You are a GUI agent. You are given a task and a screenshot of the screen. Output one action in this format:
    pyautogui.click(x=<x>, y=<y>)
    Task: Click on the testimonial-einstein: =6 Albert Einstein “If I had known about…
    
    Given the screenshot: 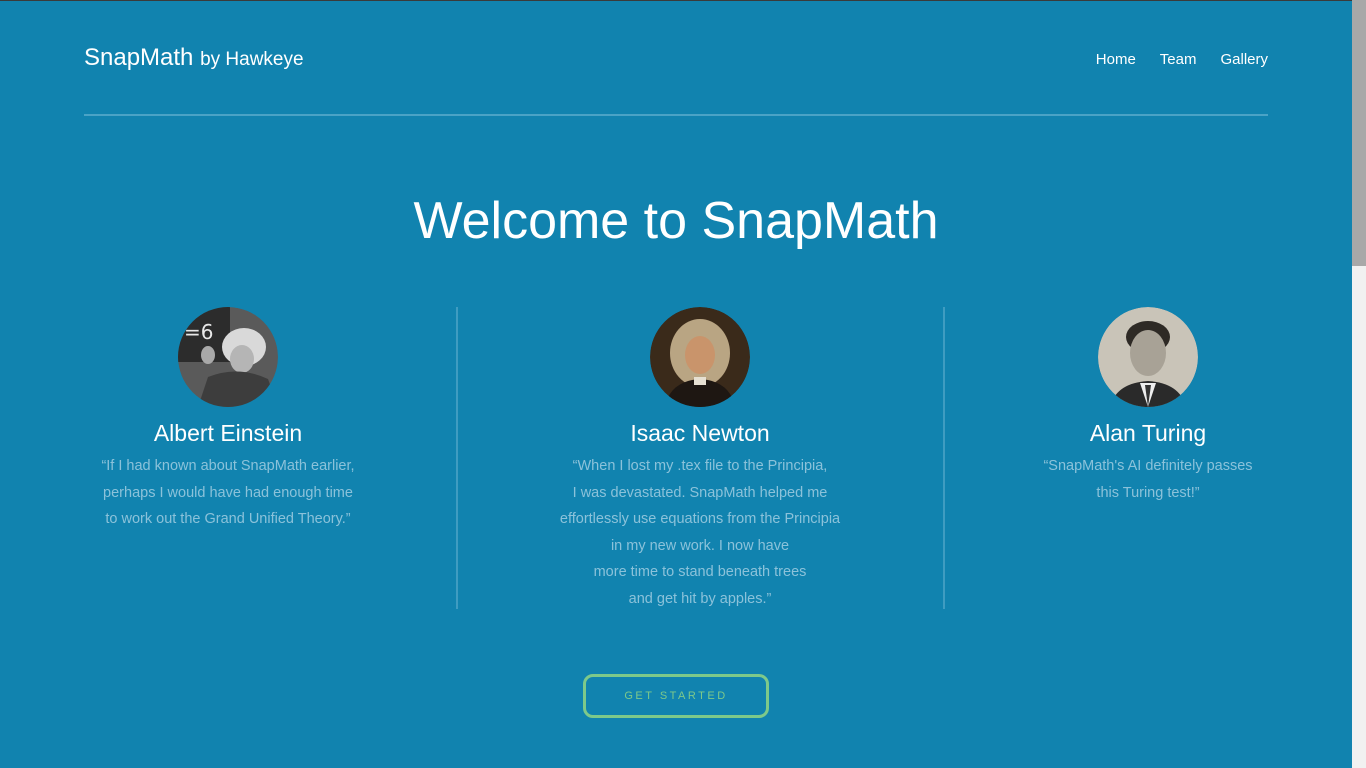 What is the action you would take?
    pyautogui.click(x=228, y=420)
    